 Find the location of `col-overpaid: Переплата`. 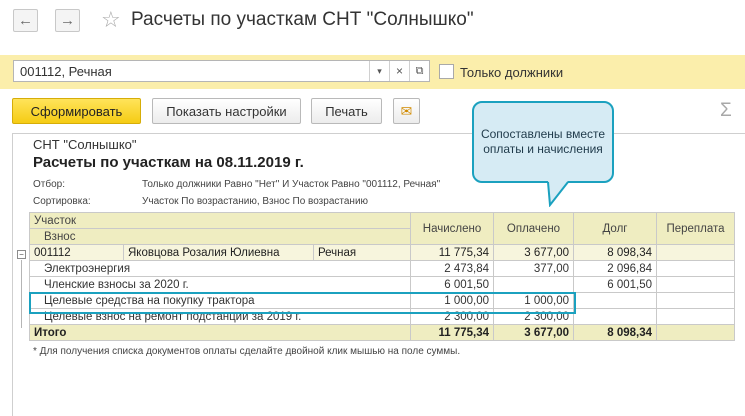

col-overpaid: Переплата is located at coordinates (695, 228).